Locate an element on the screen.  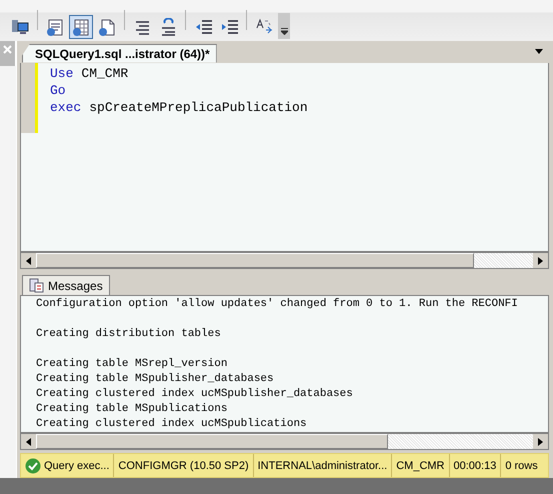
sql-identifier: CM_CMR is located at coordinates (104, 73).